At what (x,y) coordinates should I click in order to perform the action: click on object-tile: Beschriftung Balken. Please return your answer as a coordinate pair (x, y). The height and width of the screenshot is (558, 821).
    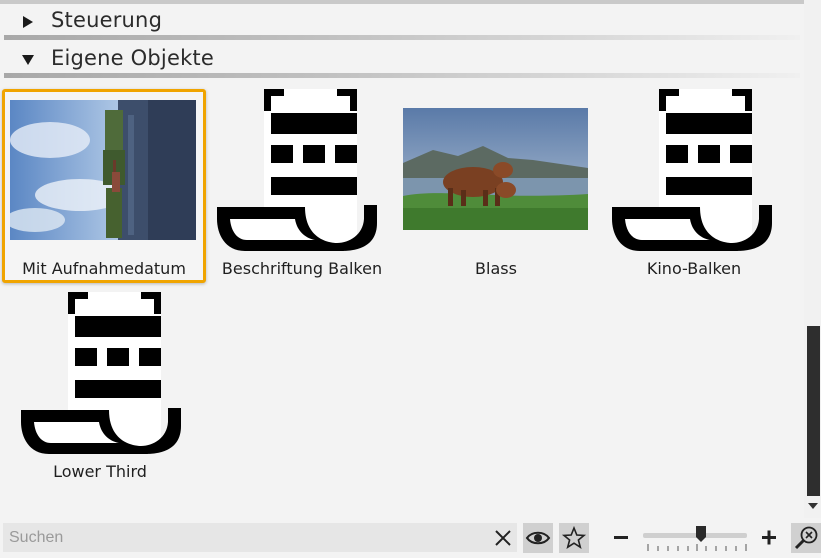
    Looking at the image, I should click on (302, 186).